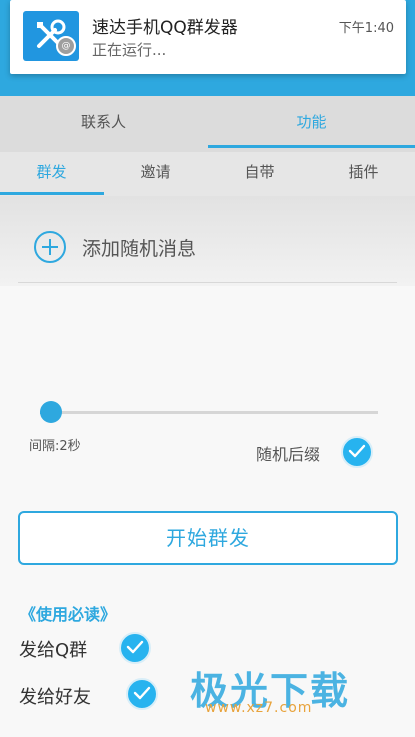 This screenshot has width=415, height=737. What do you see at coordinates (155, 174) in the screenshot?
I see `tab-invite: 邀请` at bounding box center [155, 174].